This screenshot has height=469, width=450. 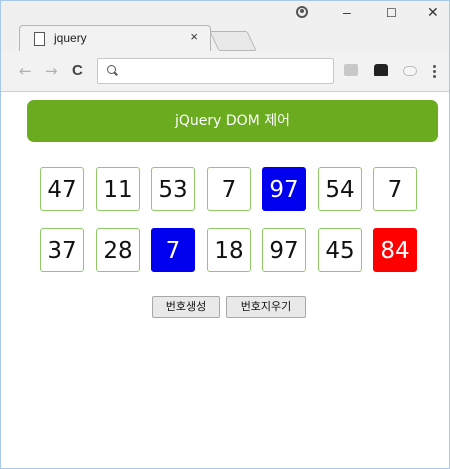 I want to click on generate-numbers-button: 번호생성, so click(x=186, y=307).